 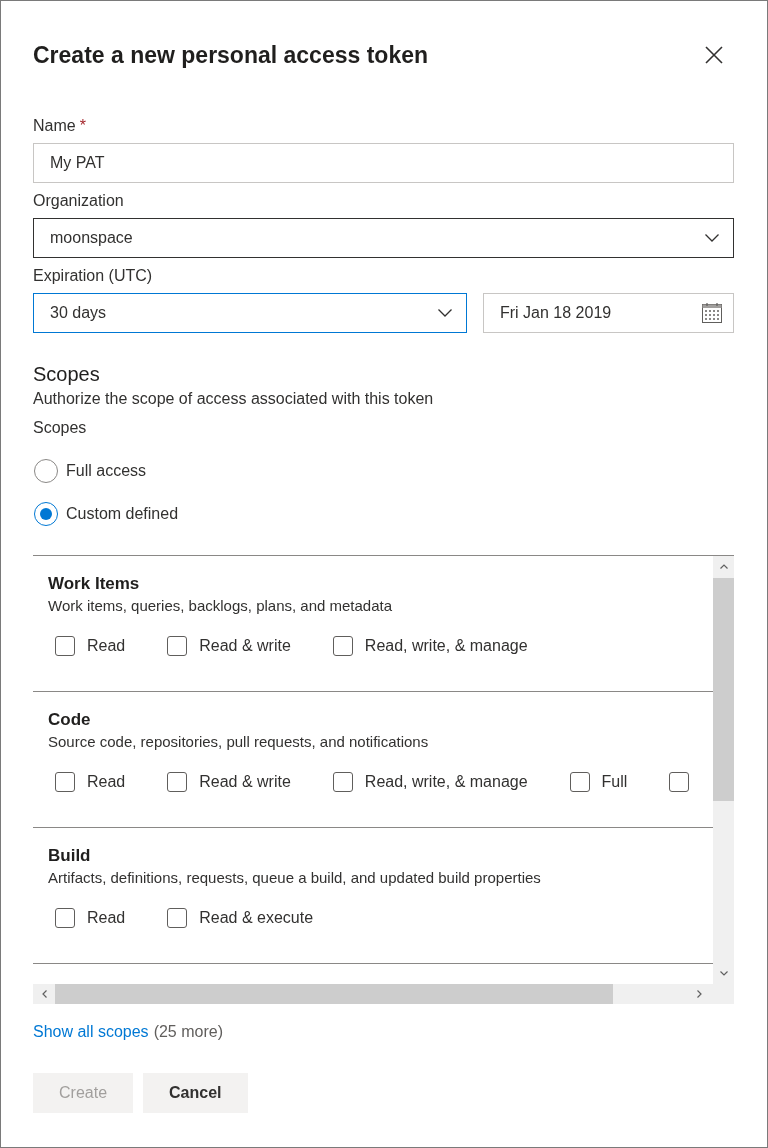 What do you see at coordinates (295, 878) in the screenshot?
I see `scope-group-description: Artifacts, definitions, requests, queue a build, and updated build properties` at bounding box center [295, 878].